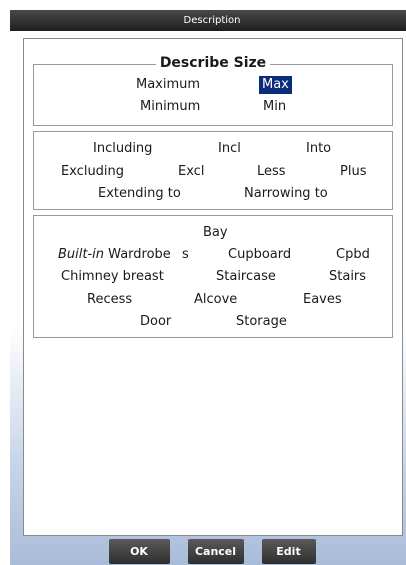  I want to click on word-bay: Bay, so click(215, 233).